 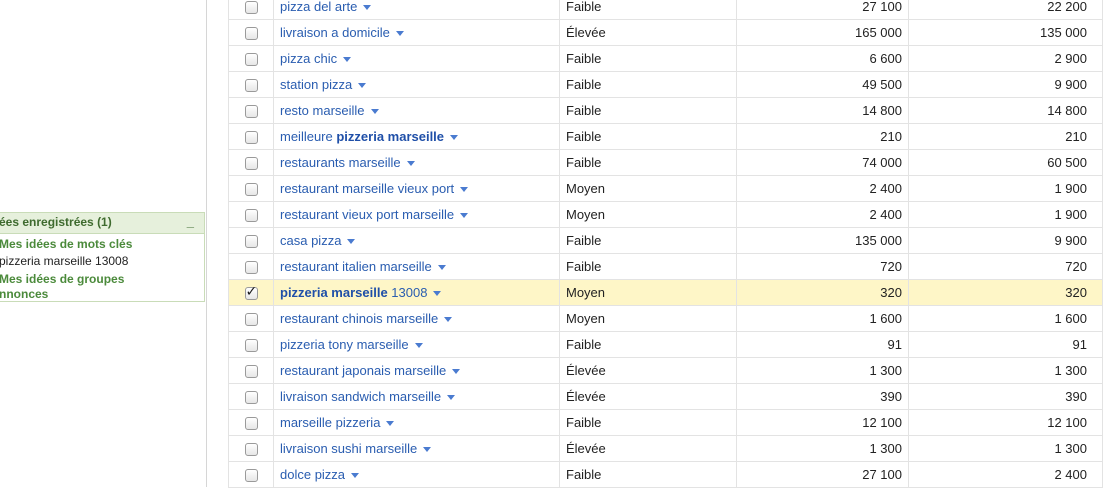 I want to click on saved-ideas-title: ées enregistrées (1), so click(x=56, y=222).